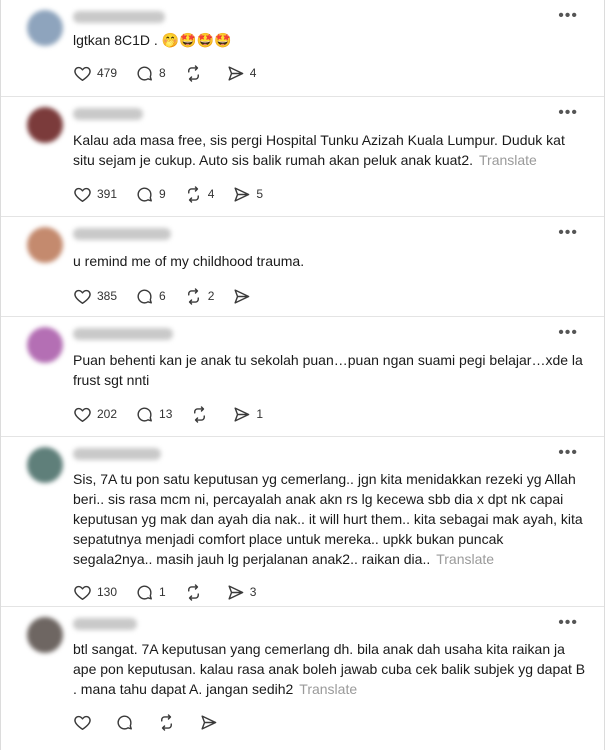 This screenshot has width=605, height=750. Describe the element at coordinates (260, 414) in the screenshot. I see `share-count: 1` at that location.